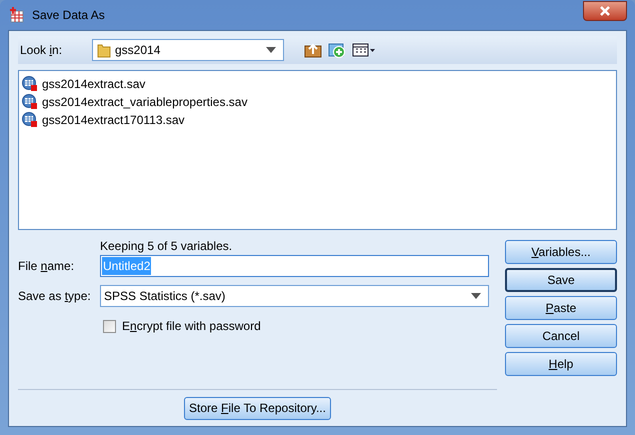  I want to click on folder-up-icon, so click(313, 50).